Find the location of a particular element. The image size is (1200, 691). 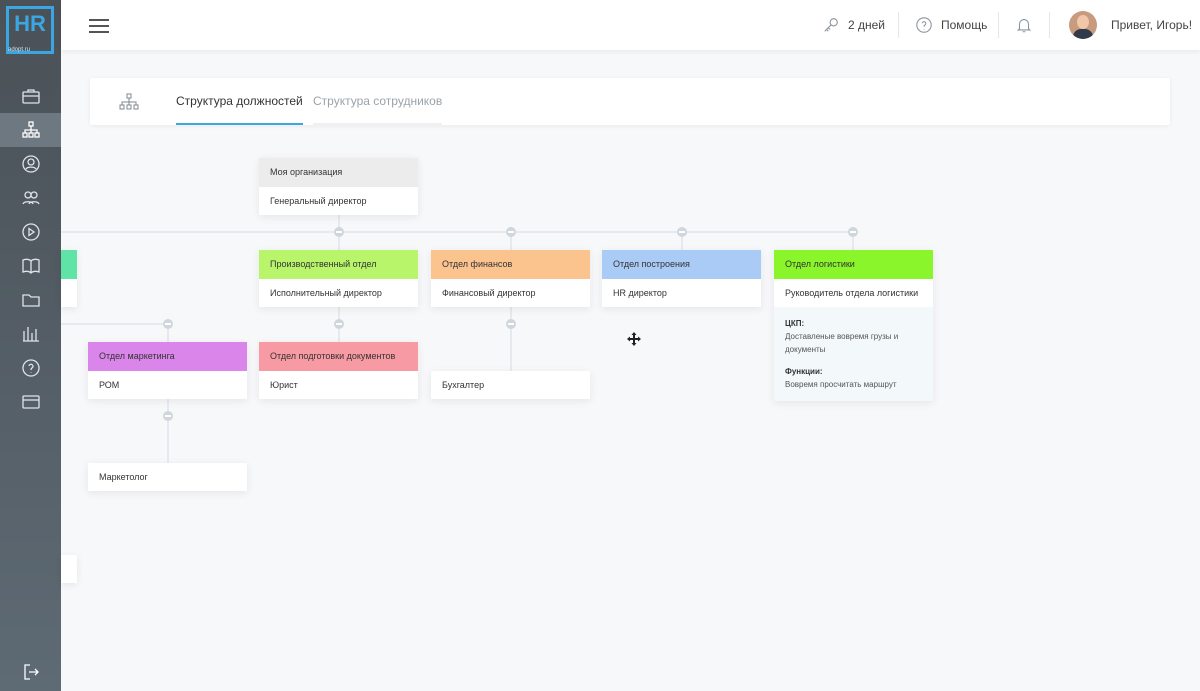

sidebar: HR adopt.ru is located at coordinates (30, 345).